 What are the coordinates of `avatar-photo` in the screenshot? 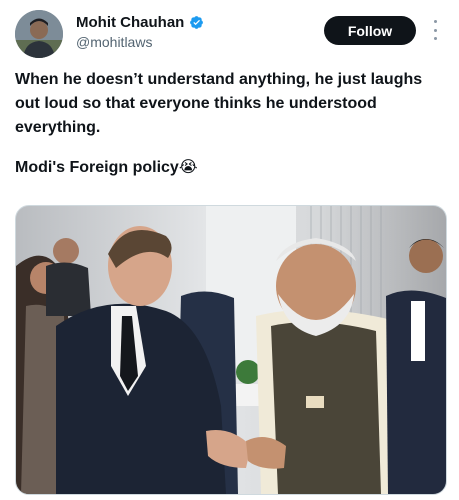 It's located at (39, 34).